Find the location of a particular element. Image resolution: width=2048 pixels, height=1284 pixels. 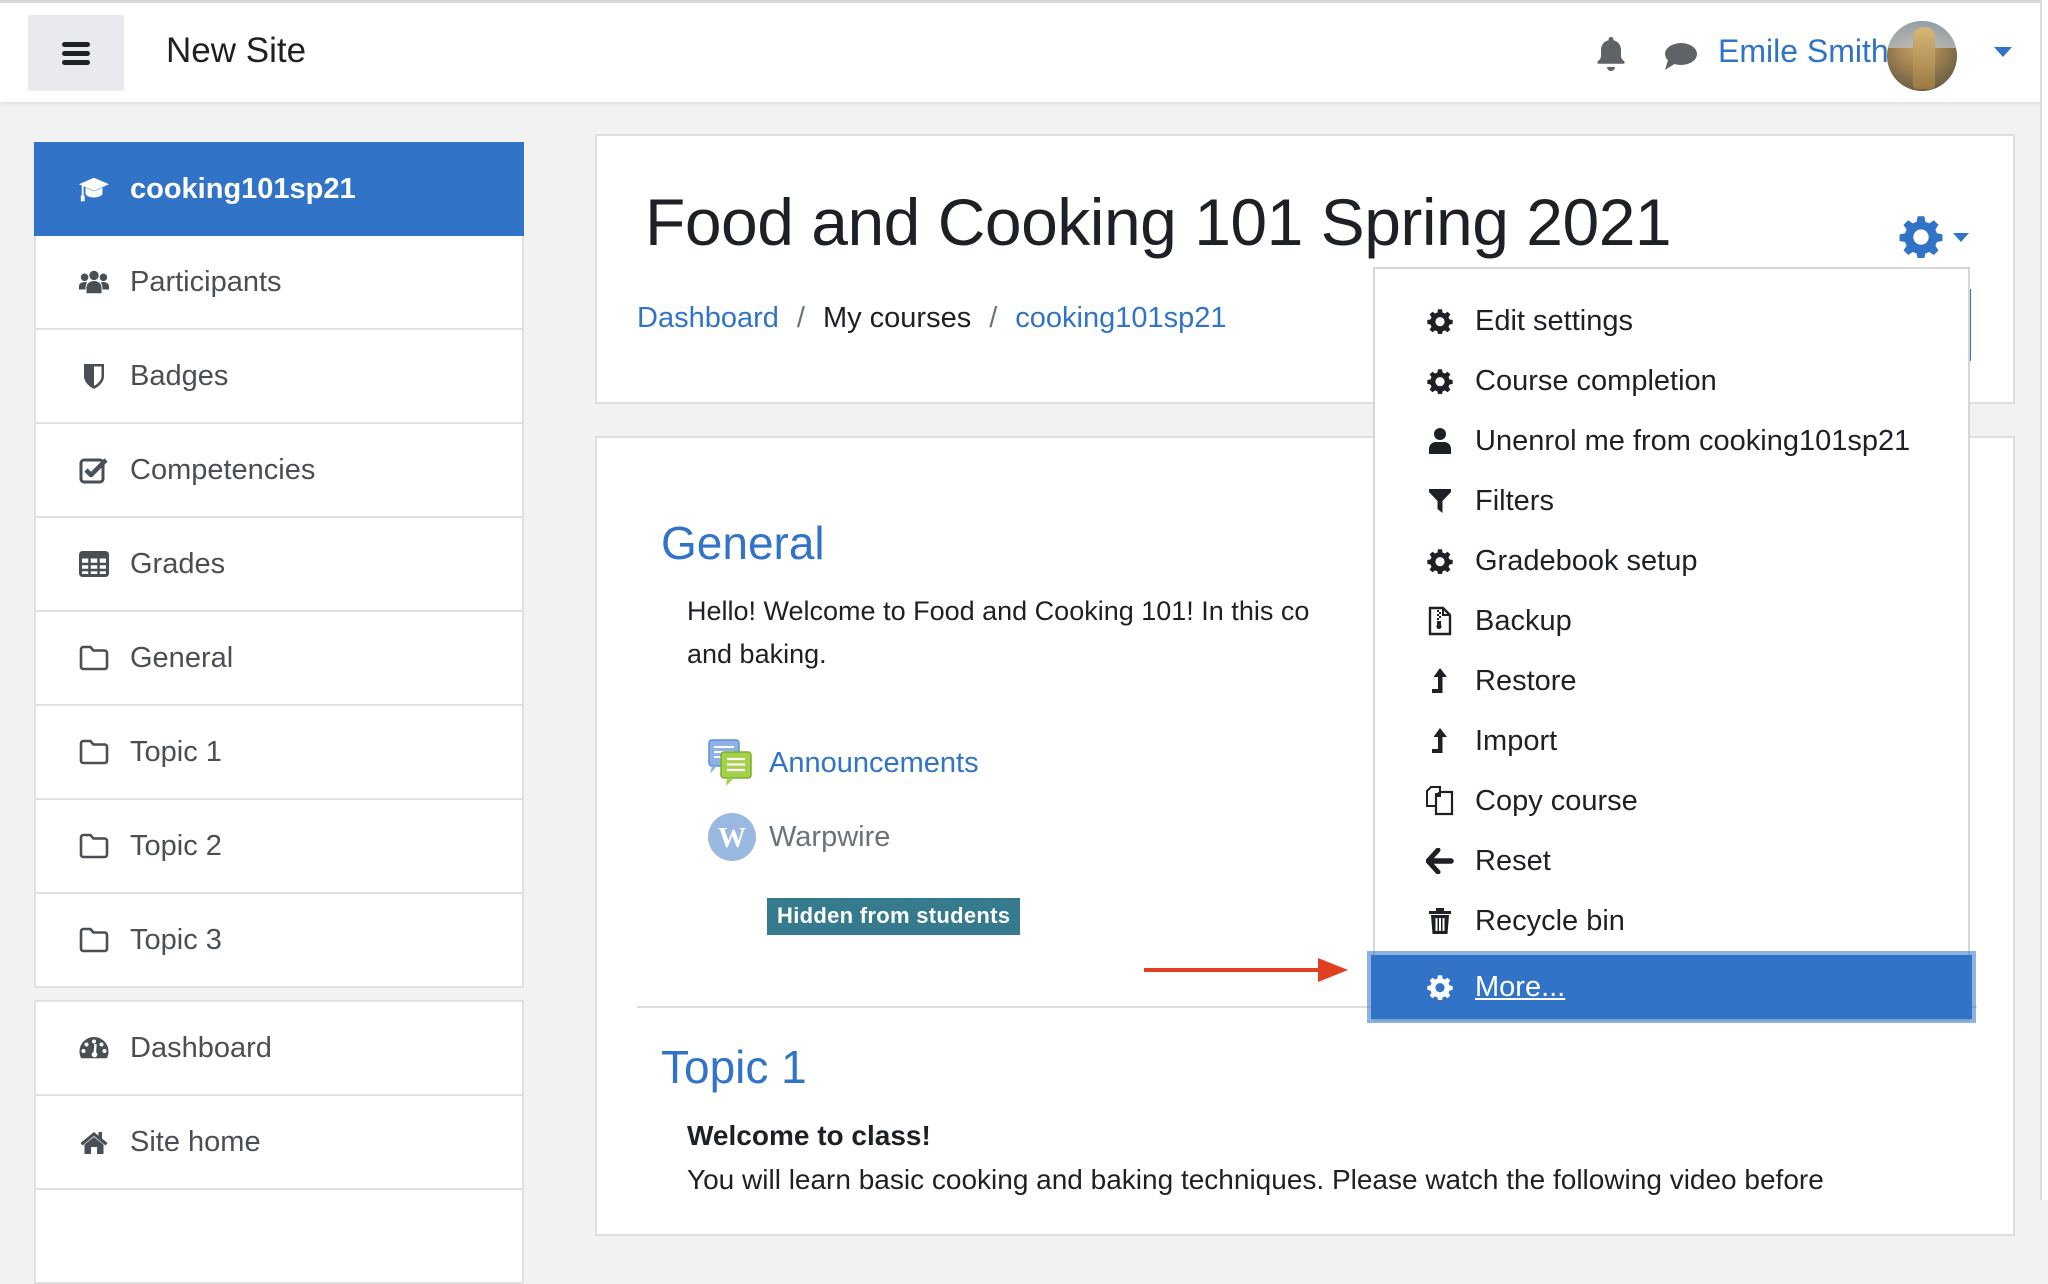

activity-announcements: Announcements is located at coordinates (843, 763).